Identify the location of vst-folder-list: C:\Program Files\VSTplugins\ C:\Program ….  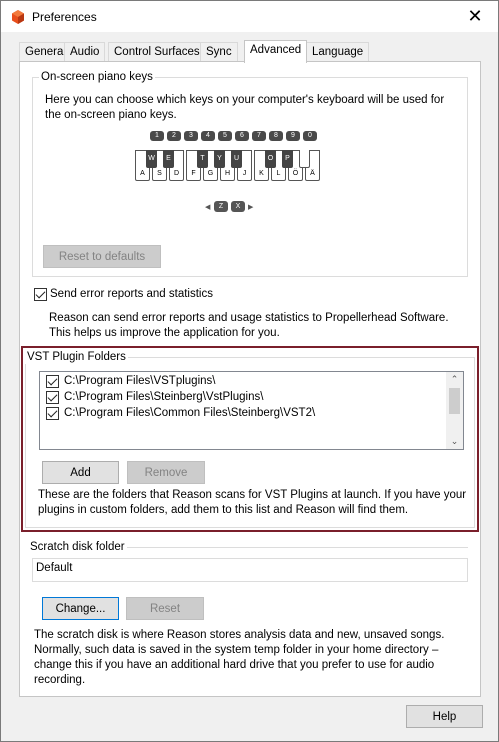
(251, 410).